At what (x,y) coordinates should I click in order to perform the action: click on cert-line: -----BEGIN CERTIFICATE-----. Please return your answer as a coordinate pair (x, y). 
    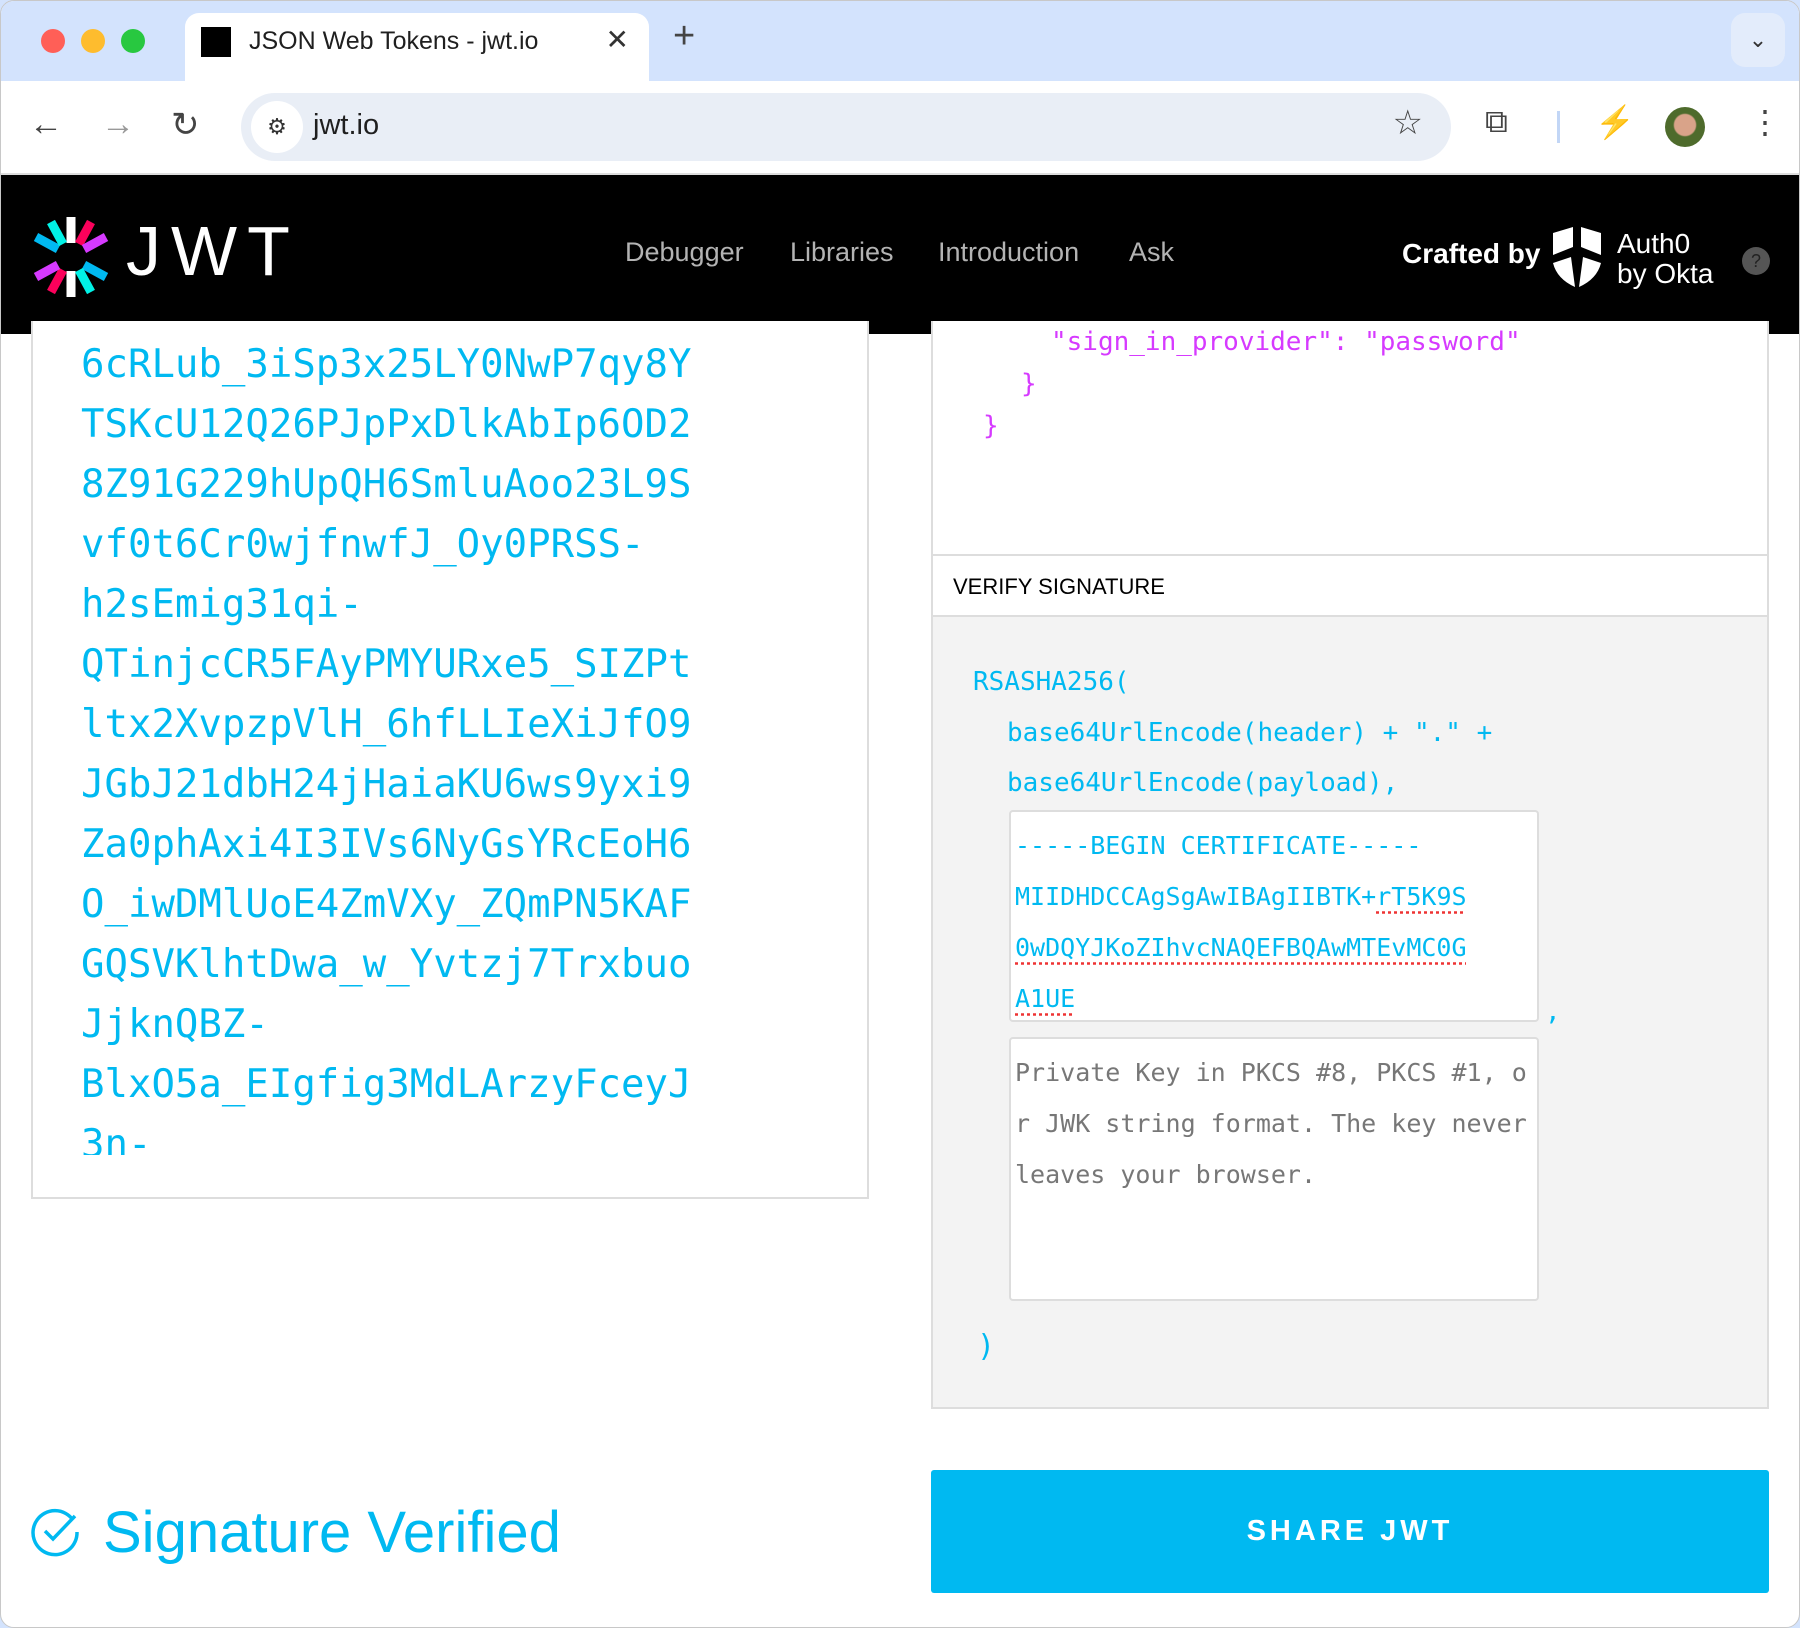
    Looking at the image, I should click on (1218, 845).